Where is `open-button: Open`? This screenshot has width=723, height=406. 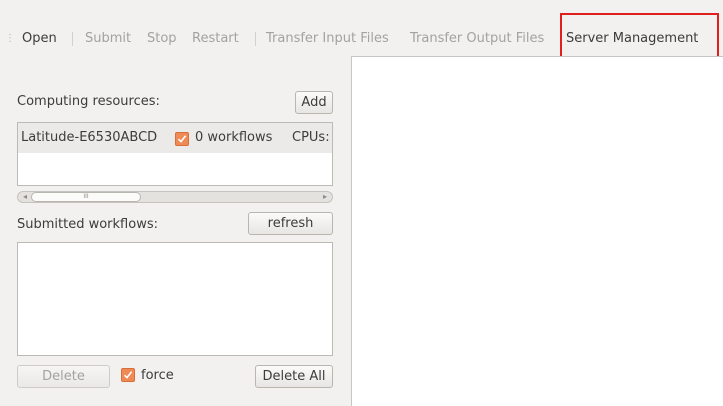
open-button: Open is located at coordinates (39, 39).